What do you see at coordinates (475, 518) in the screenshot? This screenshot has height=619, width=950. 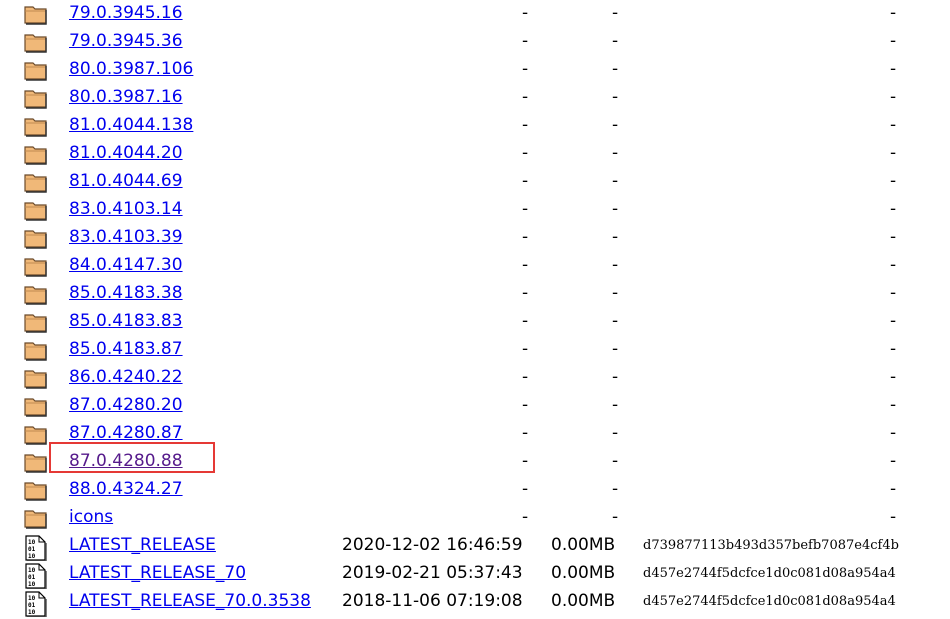 I see `table-row: icons - - -` at bounding box center [475, 518].